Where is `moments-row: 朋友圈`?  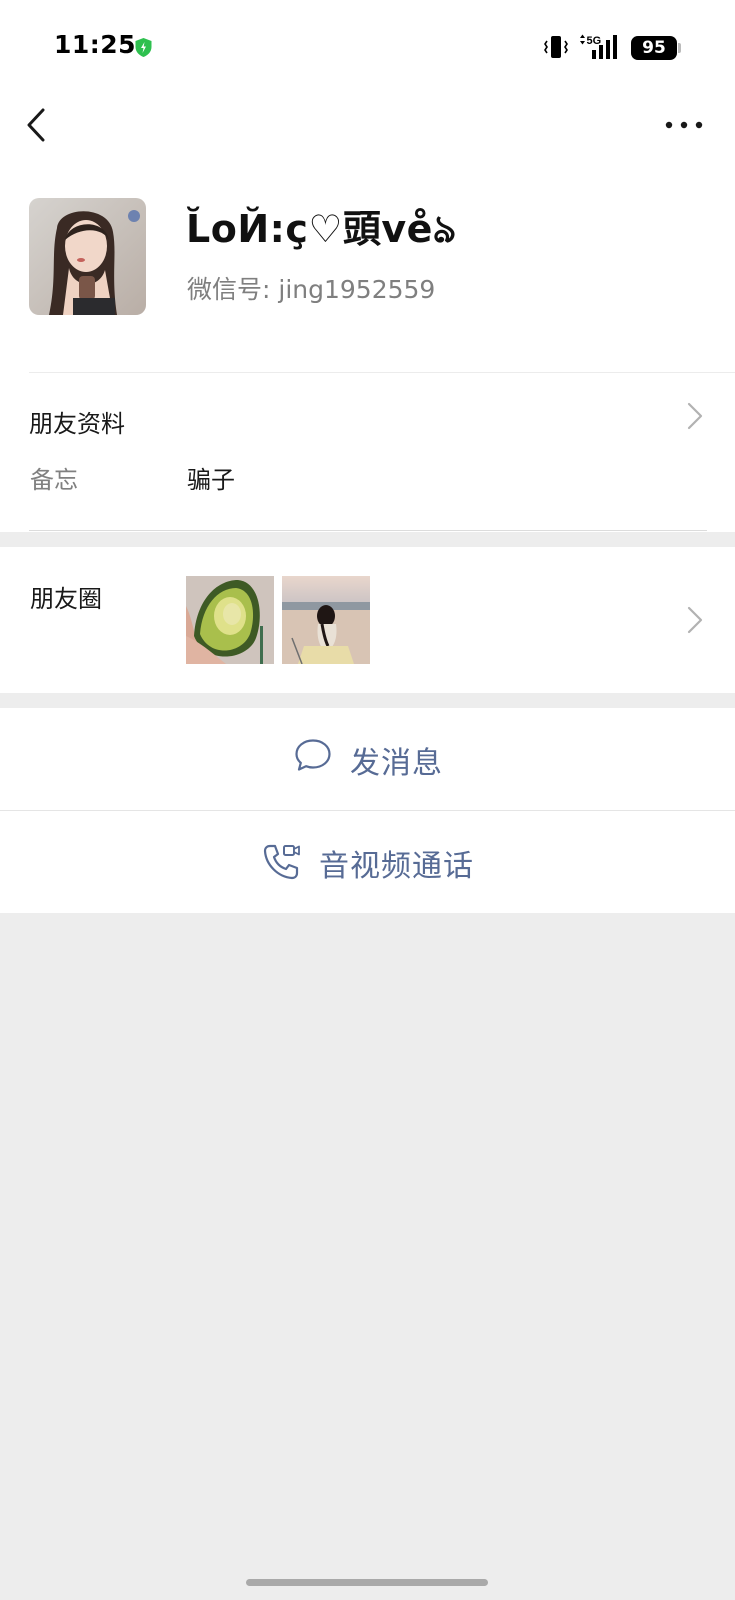
moments-row: 朋友圈 is located at coordinates (367, 620).